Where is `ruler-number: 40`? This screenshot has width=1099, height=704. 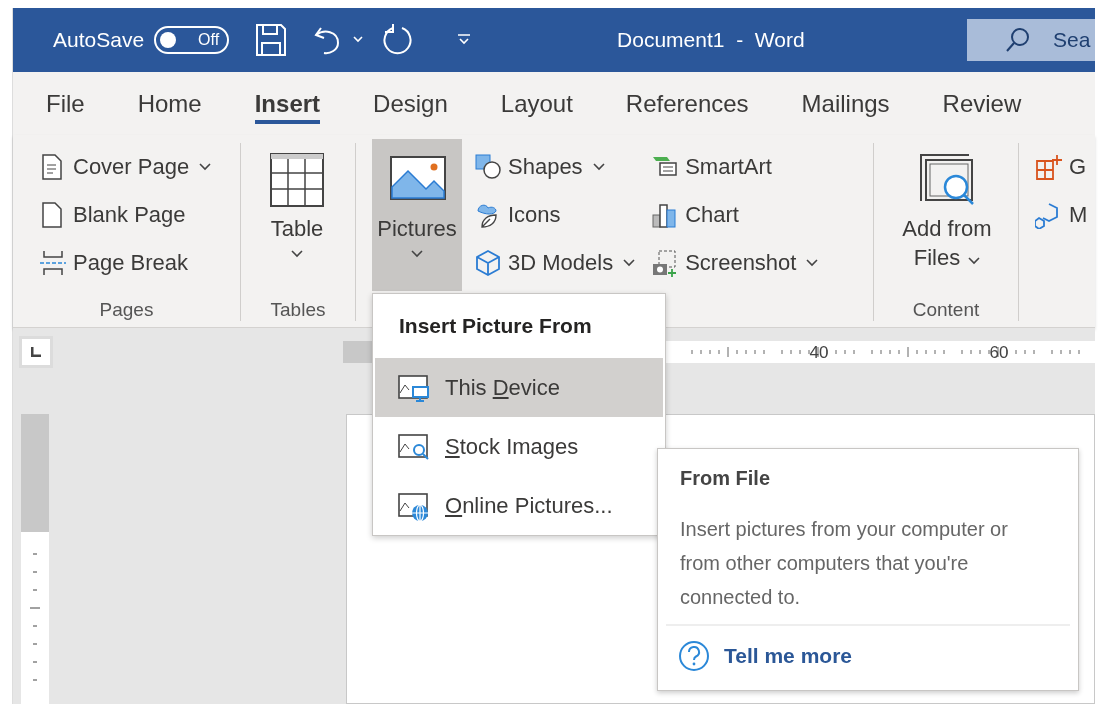 ruler-number: 40 is located at coordinates (819, 352).